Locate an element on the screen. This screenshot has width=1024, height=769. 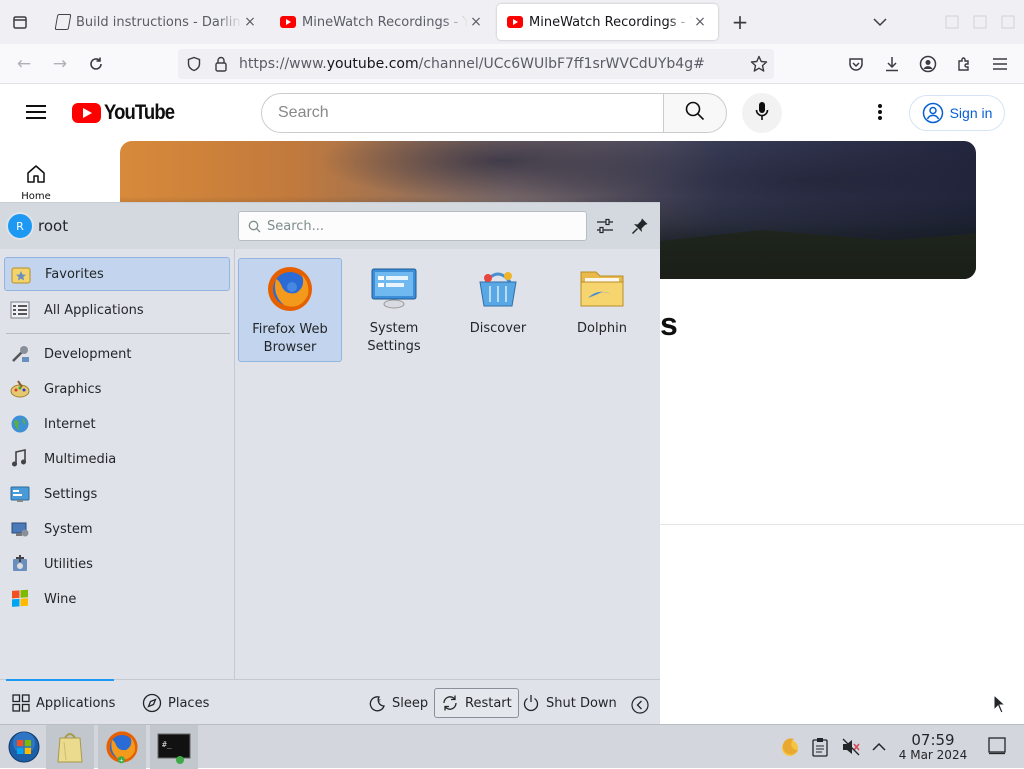
applications-tab-indicator is located at coordinates (60, 680).